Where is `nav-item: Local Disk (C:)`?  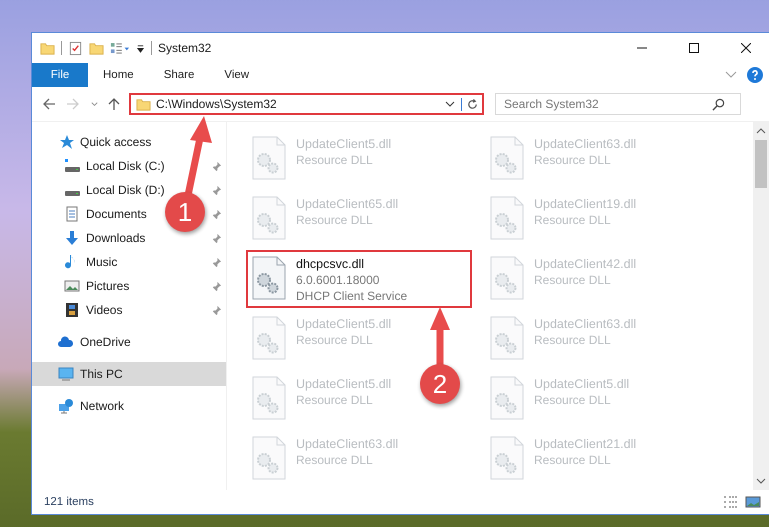 nav-item: Local Disk (C:) is located at coordinates (100, 166).